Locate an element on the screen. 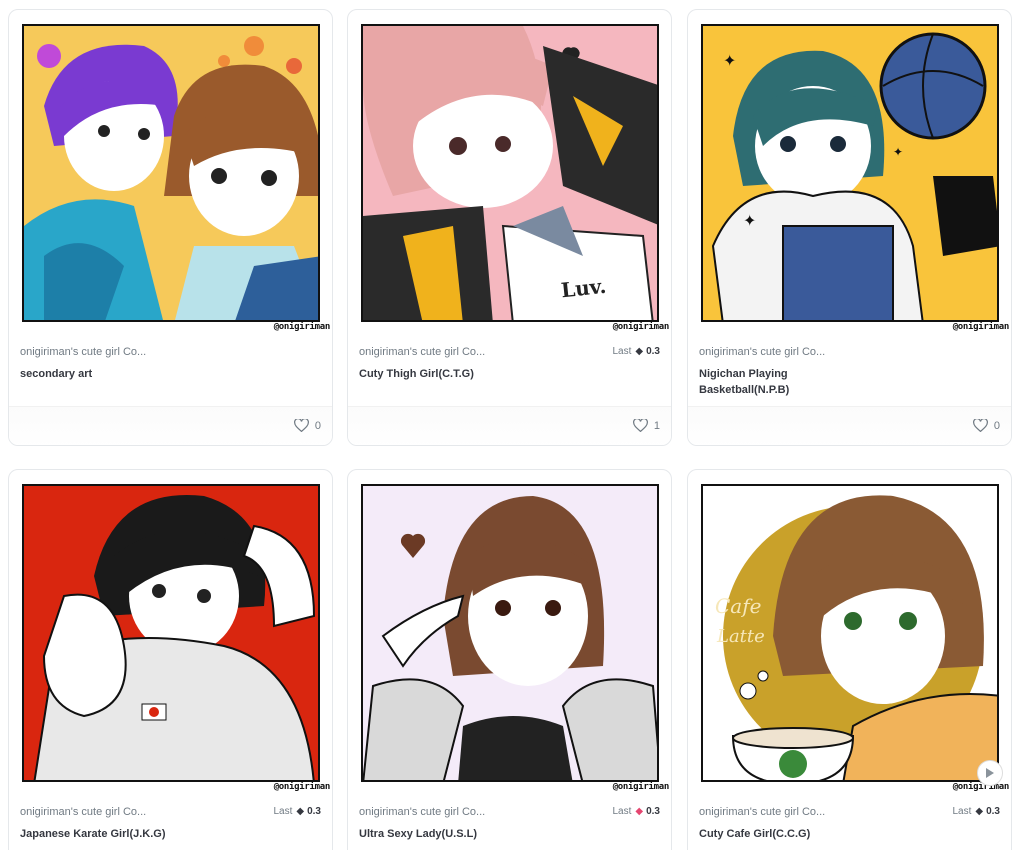  nft-title: secondary art is located at coordinates (120, 374).